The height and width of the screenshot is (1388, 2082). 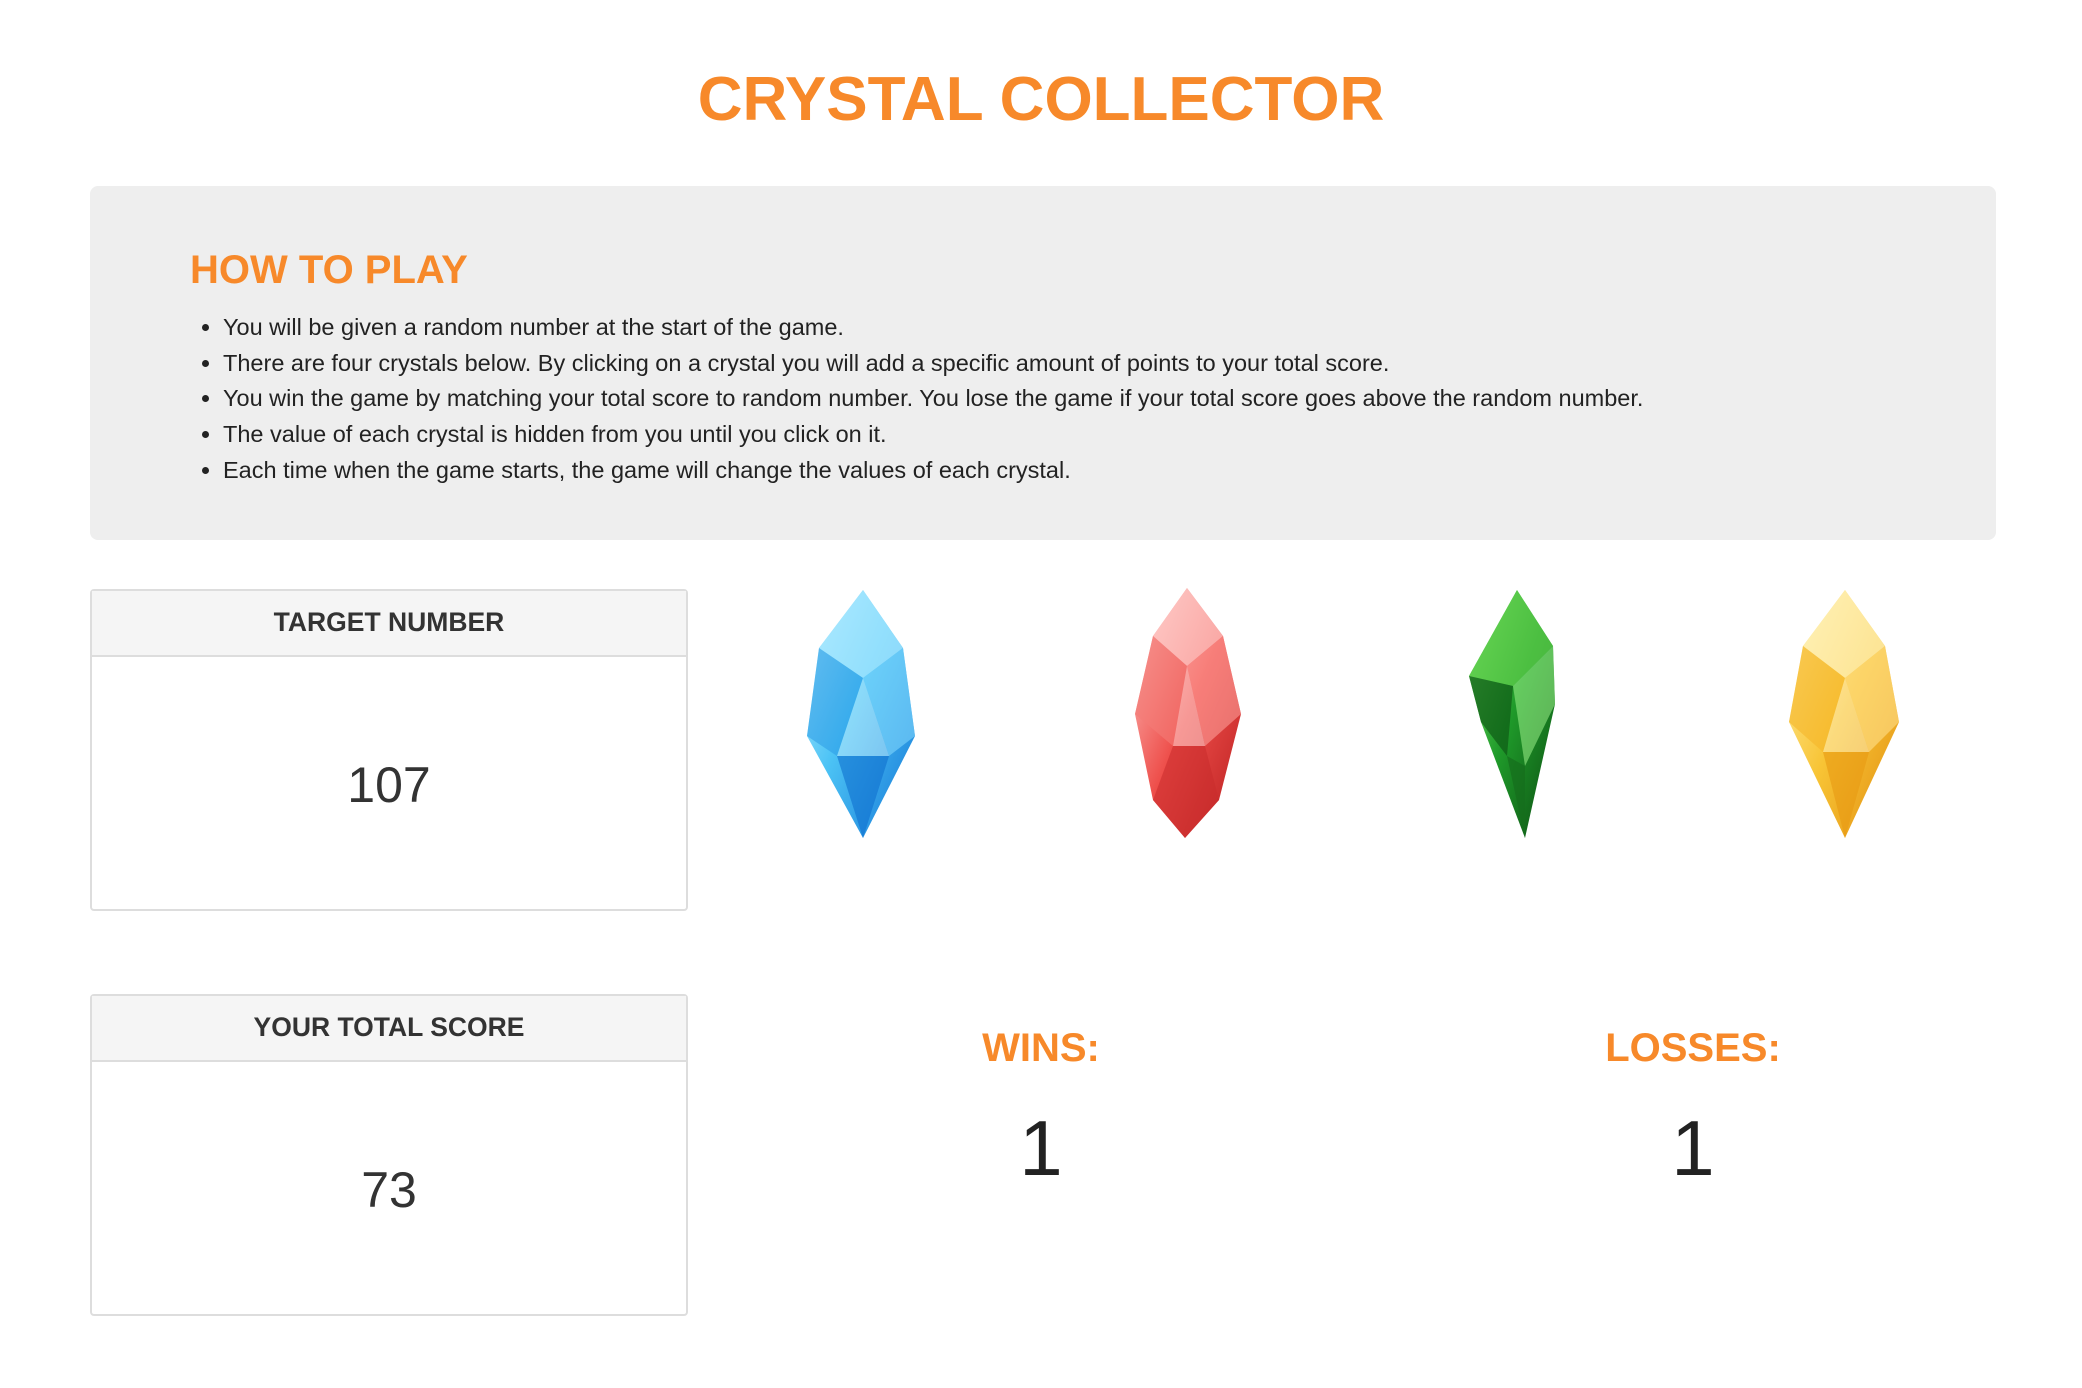 What do you see at coordinates (389, 624) in the screenshot?
I see `target-number-label: TARGET NUMBER` at bounding box center [389, 624].